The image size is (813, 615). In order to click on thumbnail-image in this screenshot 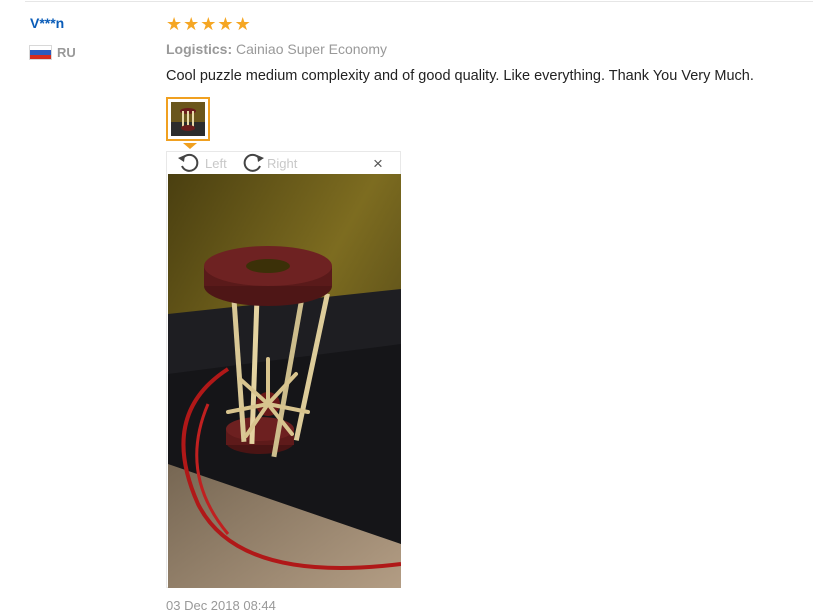, I will do `click(188, 119)`.